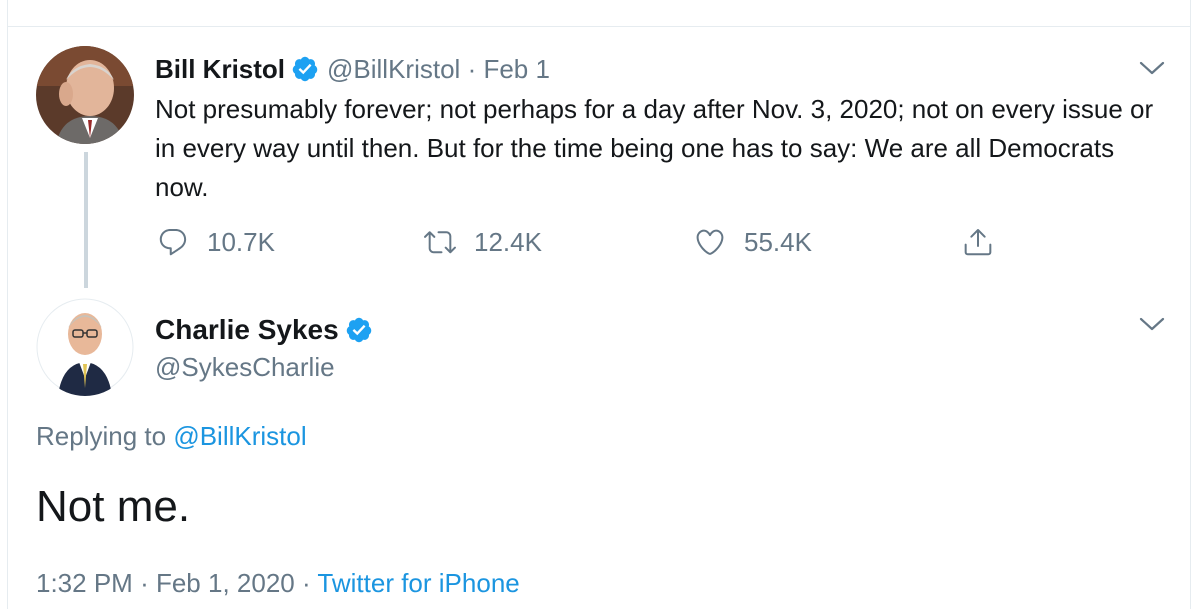 The height and width of the screenshot is (609, 1200). I want to click on retweet-count: 12.4K, so click(508, 241).